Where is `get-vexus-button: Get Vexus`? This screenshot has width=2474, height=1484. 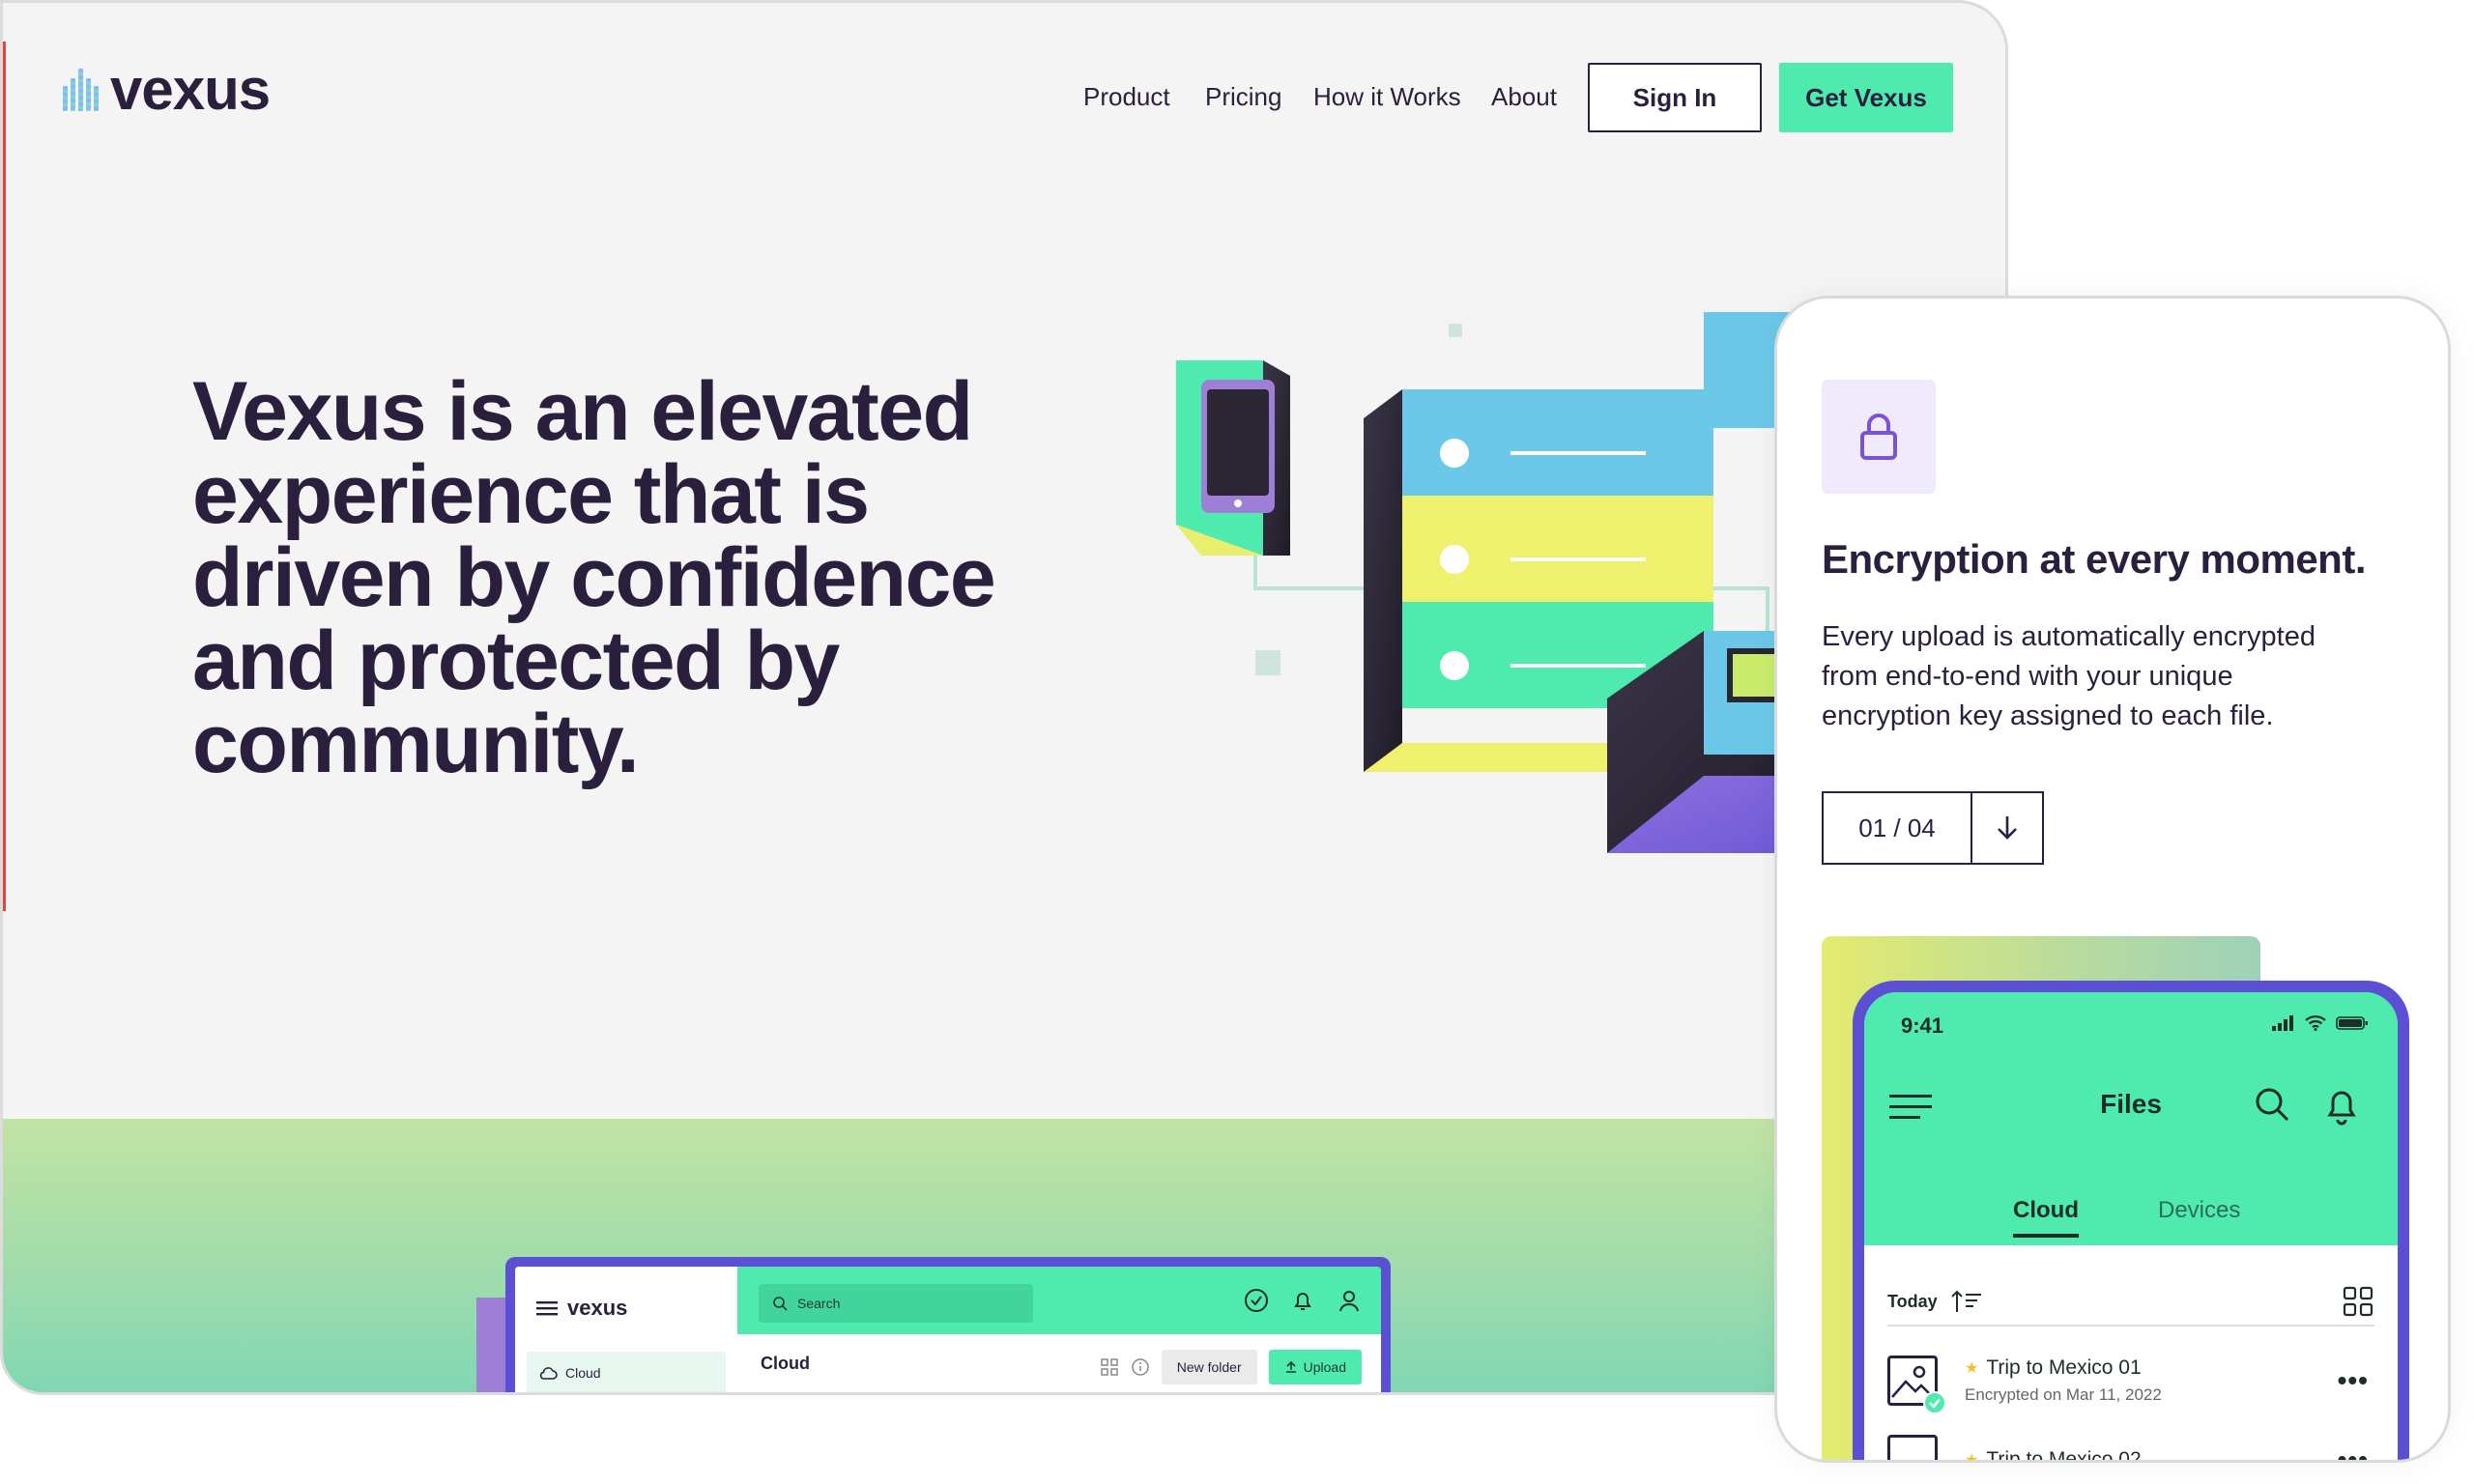
get-vexus-button: Get Vexus is located at coordinates (1866, 98).